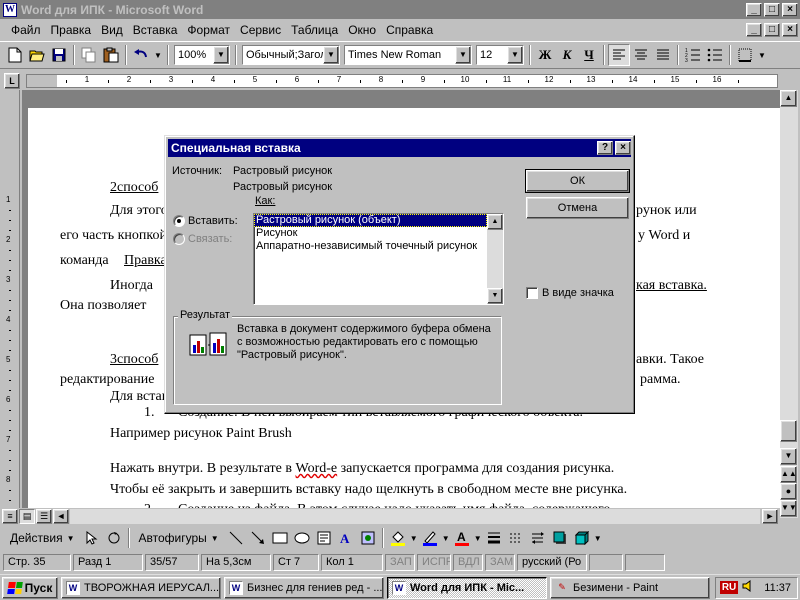 The width and height of the screenshot is (800, 600). What do you see at coordinates (745, 55) in the screenshot?
I see `borders-icon` at bounding box center [745, 55].